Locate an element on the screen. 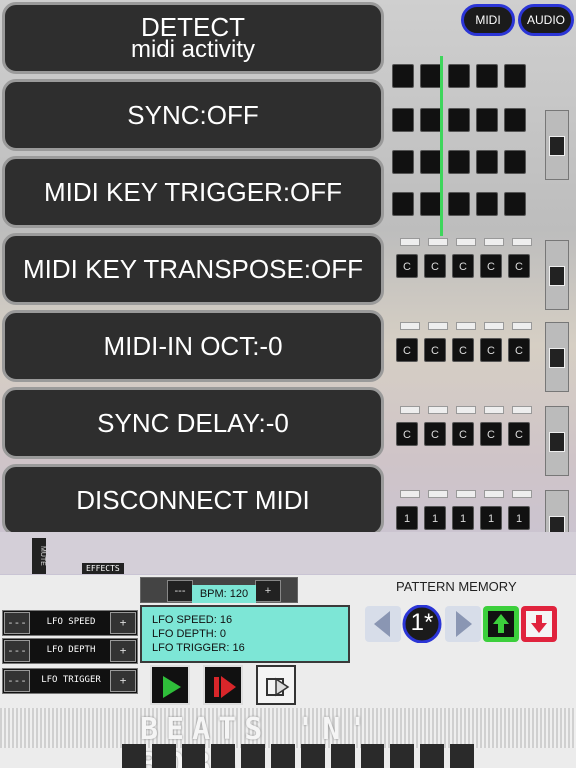 Image resolution: width=576 pixels, height=768 pixels. sync-delay-button: SYNC DELAY:-0 is located at coordinates (193, 423).